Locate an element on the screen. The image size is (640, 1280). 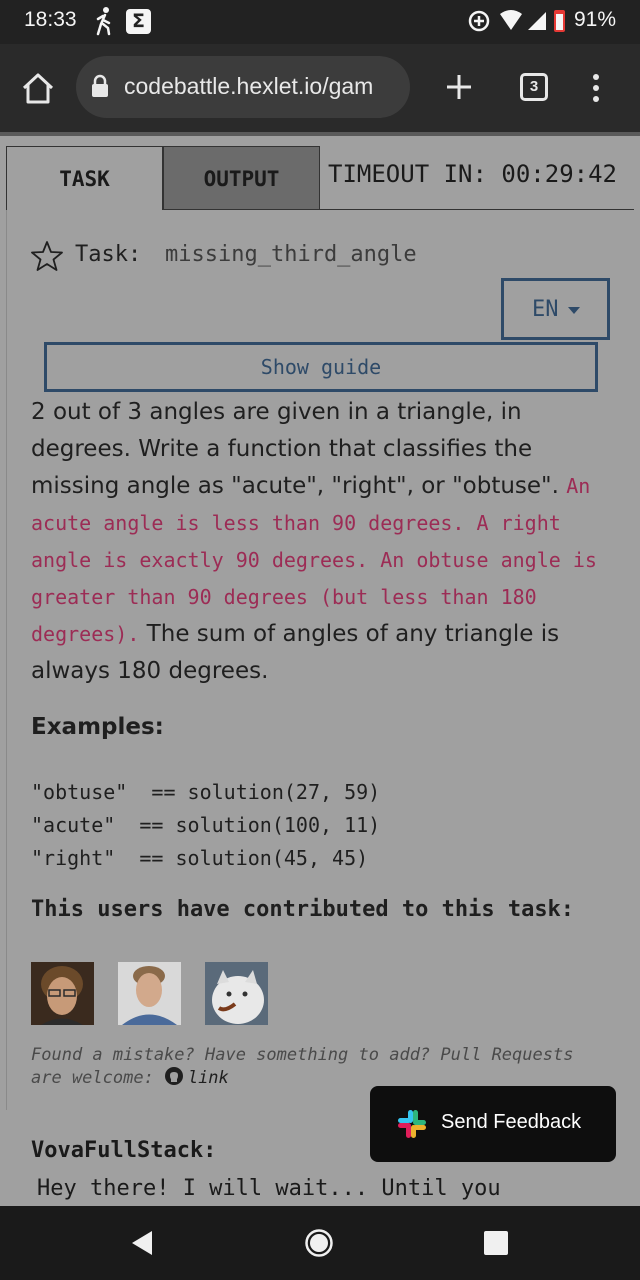
language-label: EN is located at coordinates (545, 309).